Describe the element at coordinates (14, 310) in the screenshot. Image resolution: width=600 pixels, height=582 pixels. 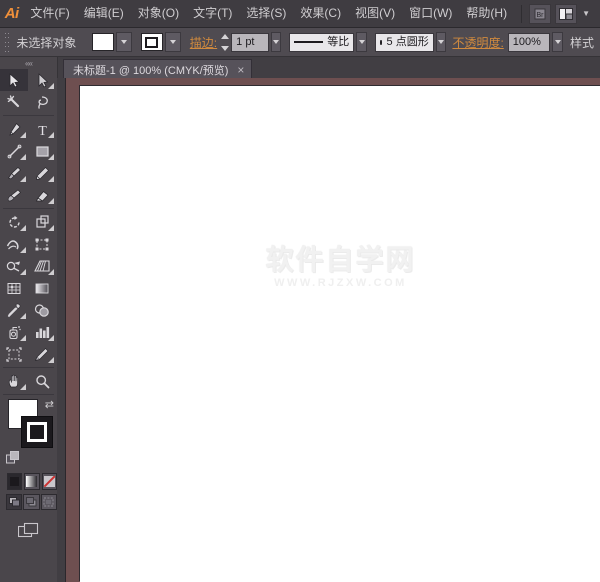
I see `eyedropper-tool` at that location.